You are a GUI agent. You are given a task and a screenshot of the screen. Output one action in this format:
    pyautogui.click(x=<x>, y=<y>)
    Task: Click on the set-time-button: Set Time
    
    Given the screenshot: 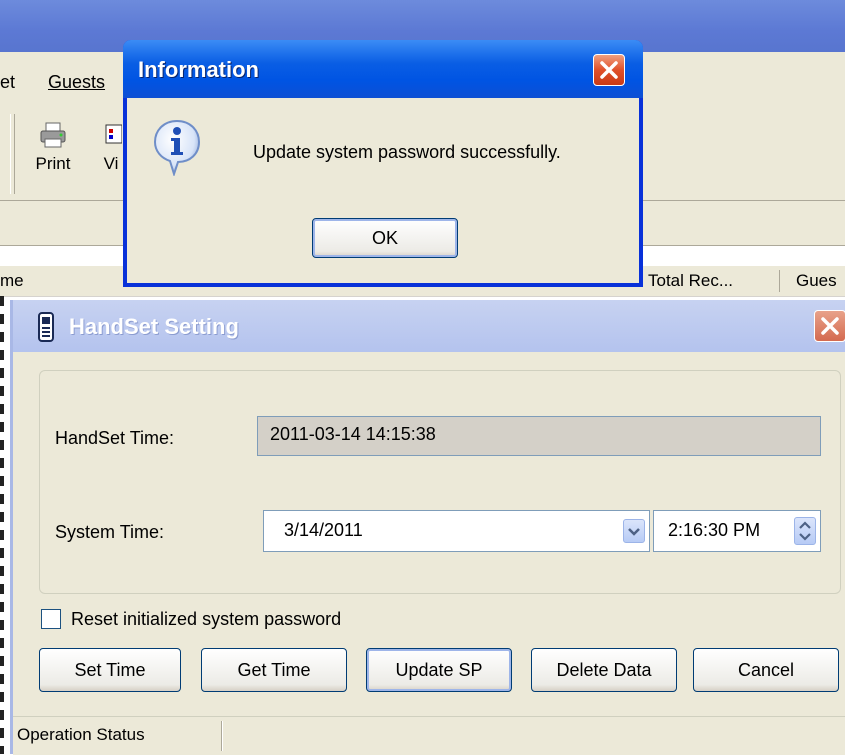 What is the action you would take?
    pyautogui.click(x=110, y=670)
    